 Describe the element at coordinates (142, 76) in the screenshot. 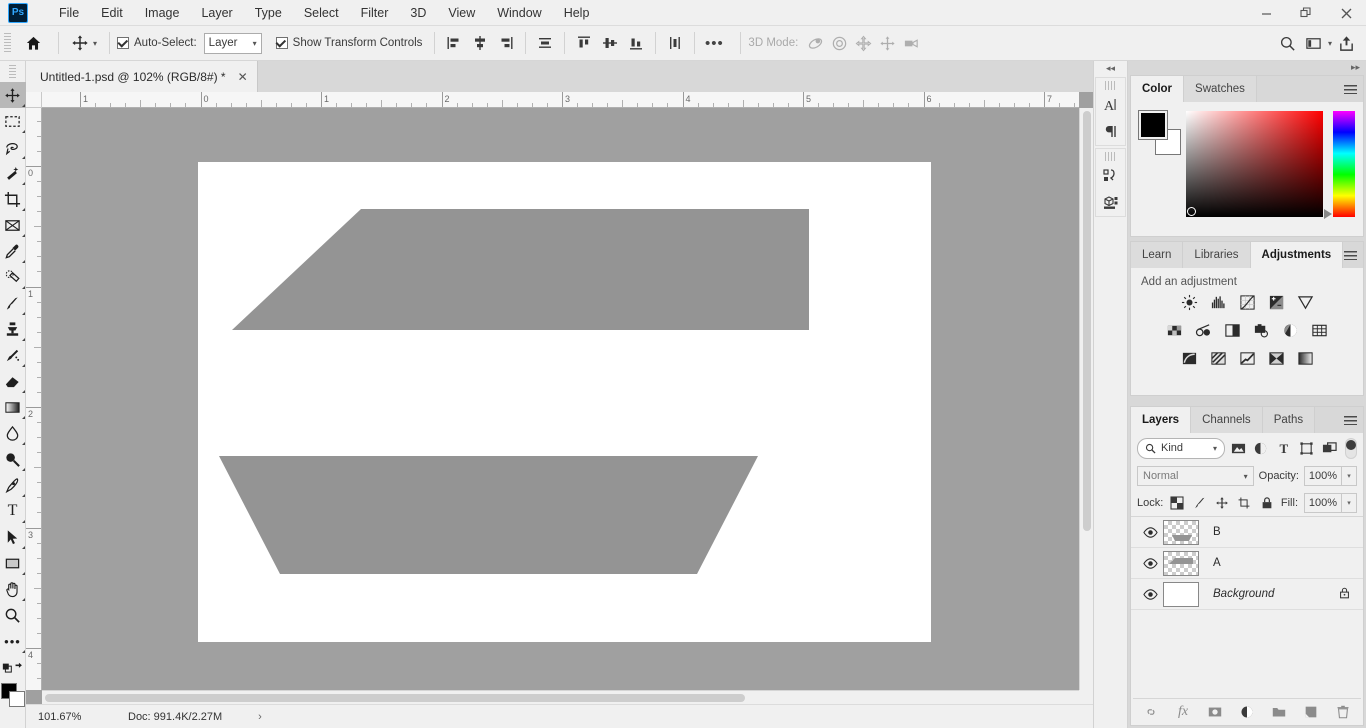

I see `document-tab: Untitled-1.psd @ 102% (RGB/8#) * ✕` at that location.